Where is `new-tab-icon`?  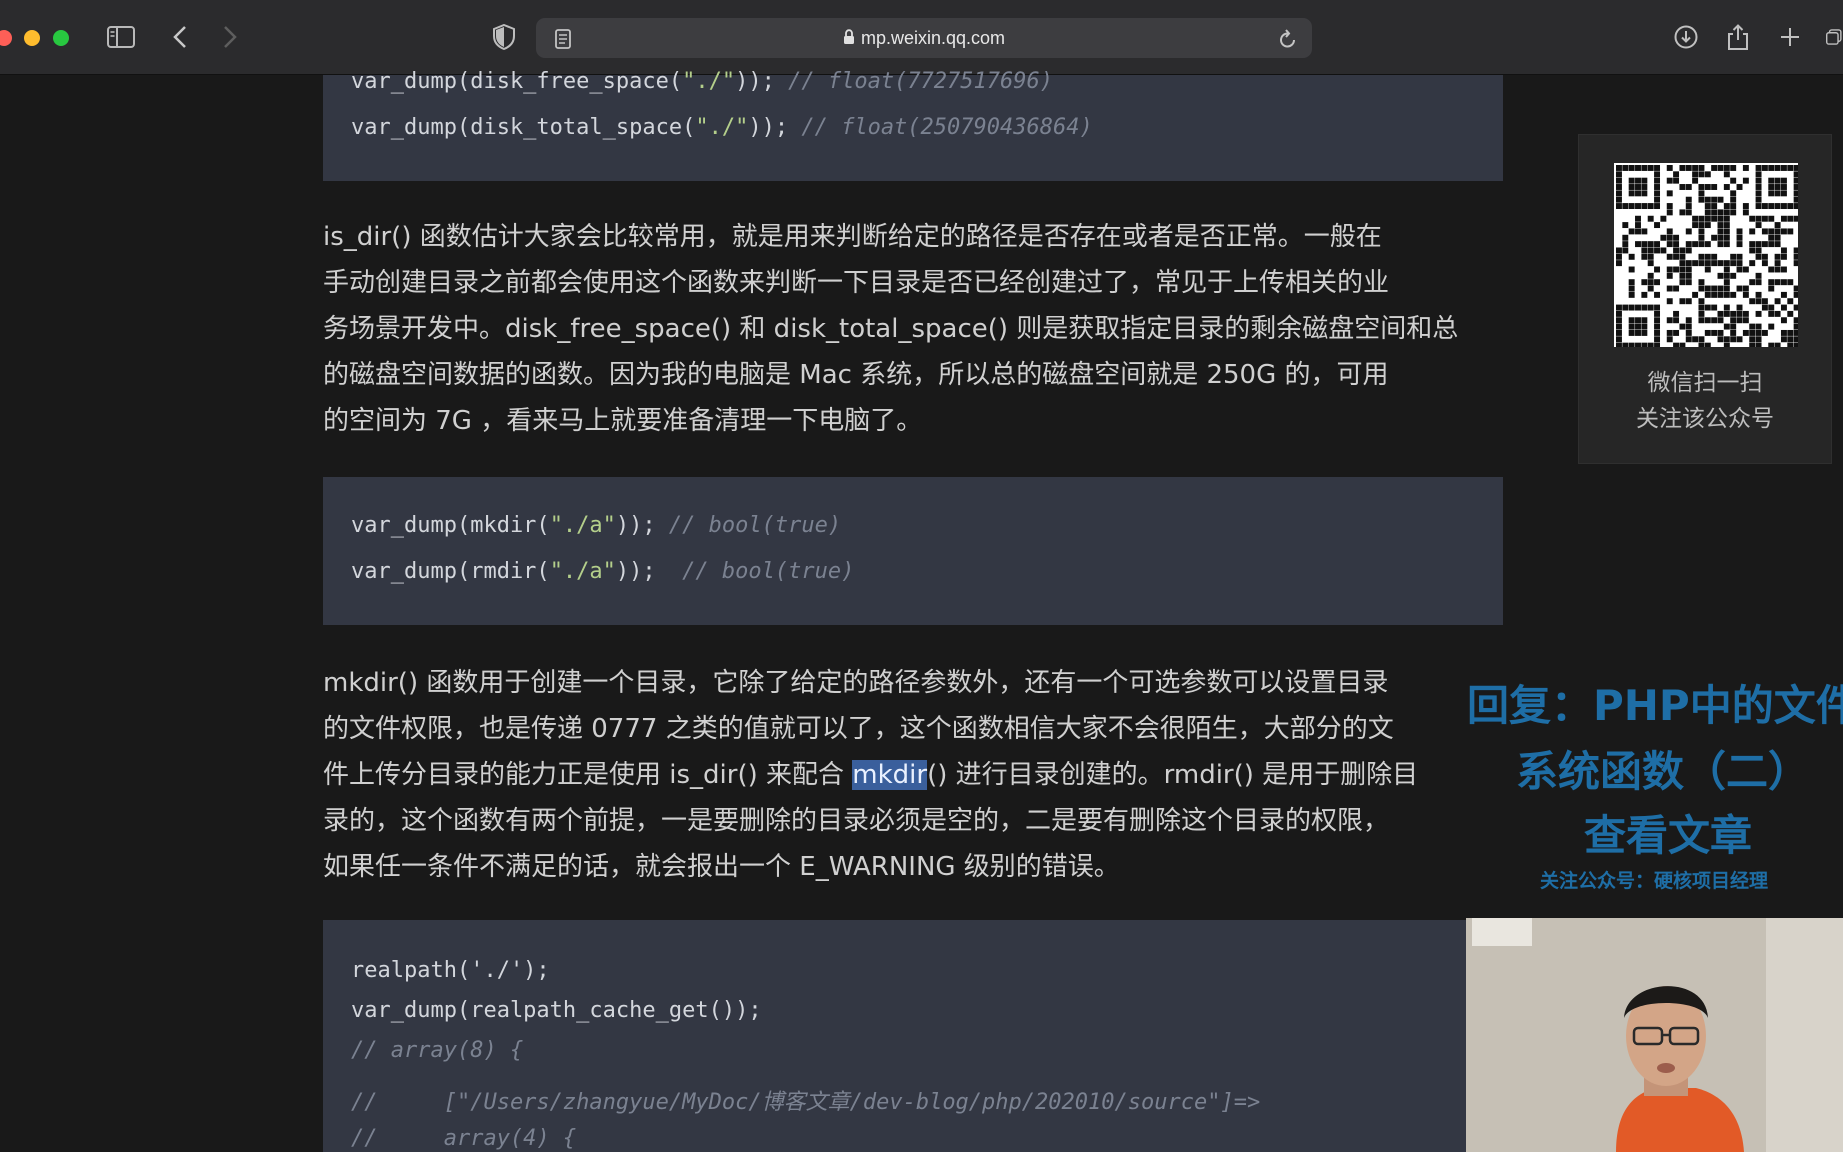
new-tab-icon is located at coordinates (1790, 37).